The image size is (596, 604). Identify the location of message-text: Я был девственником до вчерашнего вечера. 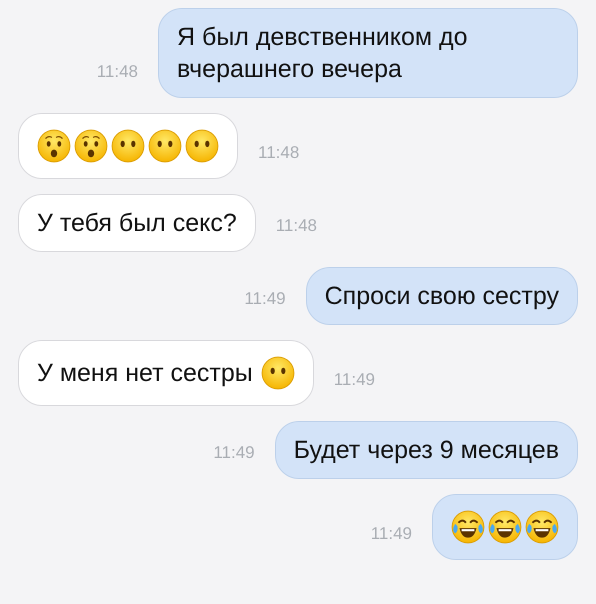
(322, 53).